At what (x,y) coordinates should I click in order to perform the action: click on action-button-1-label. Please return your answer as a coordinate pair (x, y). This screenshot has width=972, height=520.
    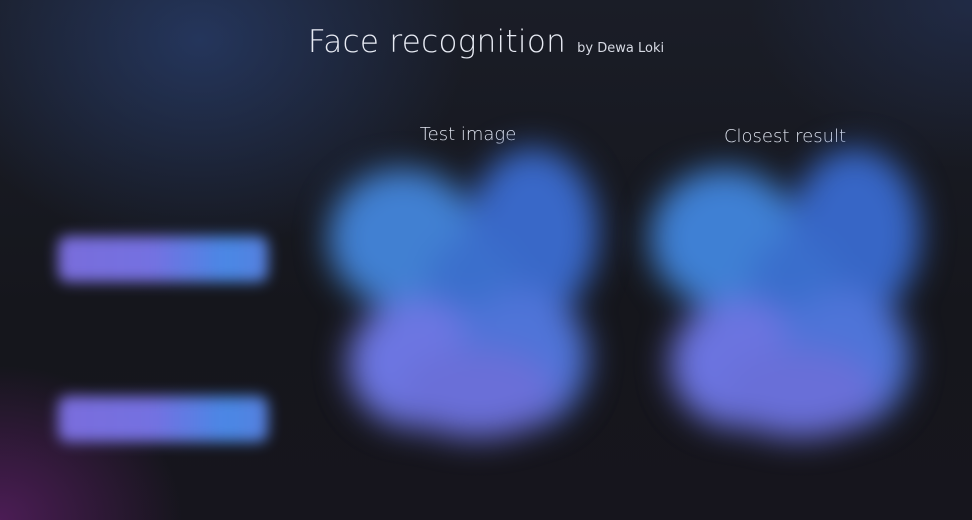
    Looking at the image, I should click on (163, 259).